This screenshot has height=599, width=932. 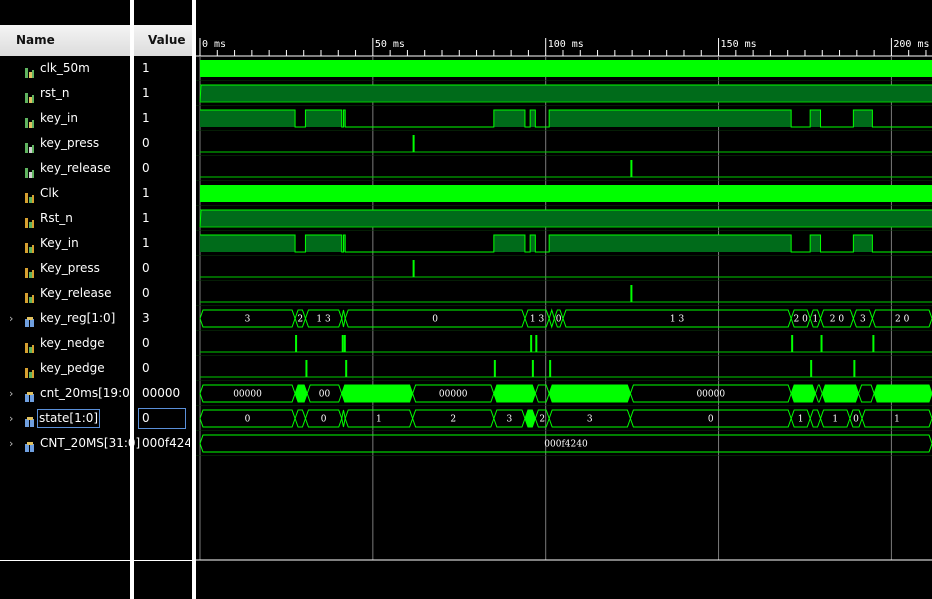 I want to click on signal-value-key-reg-1-0: 3, so click(x=146, y=318).